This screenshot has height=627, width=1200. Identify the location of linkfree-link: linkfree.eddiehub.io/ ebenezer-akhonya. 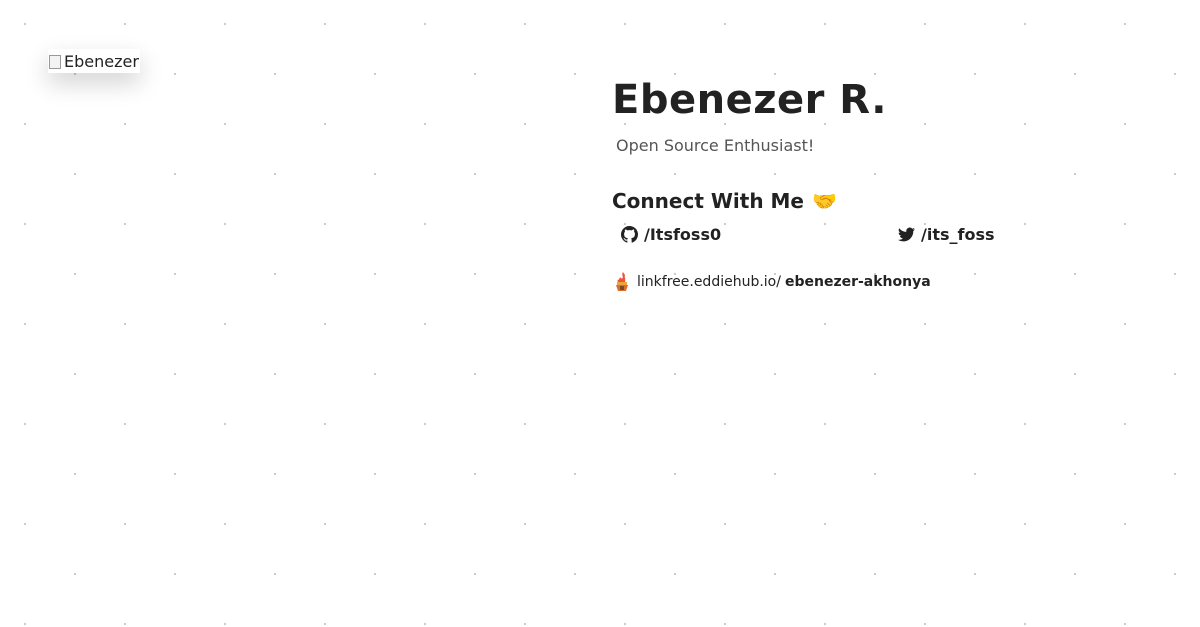
(892, 282).